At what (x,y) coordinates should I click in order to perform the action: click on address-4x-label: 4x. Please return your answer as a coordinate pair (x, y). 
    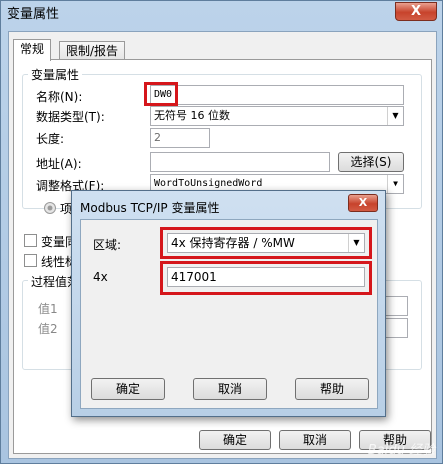
    Looking at the image, I should click on (100, 277).